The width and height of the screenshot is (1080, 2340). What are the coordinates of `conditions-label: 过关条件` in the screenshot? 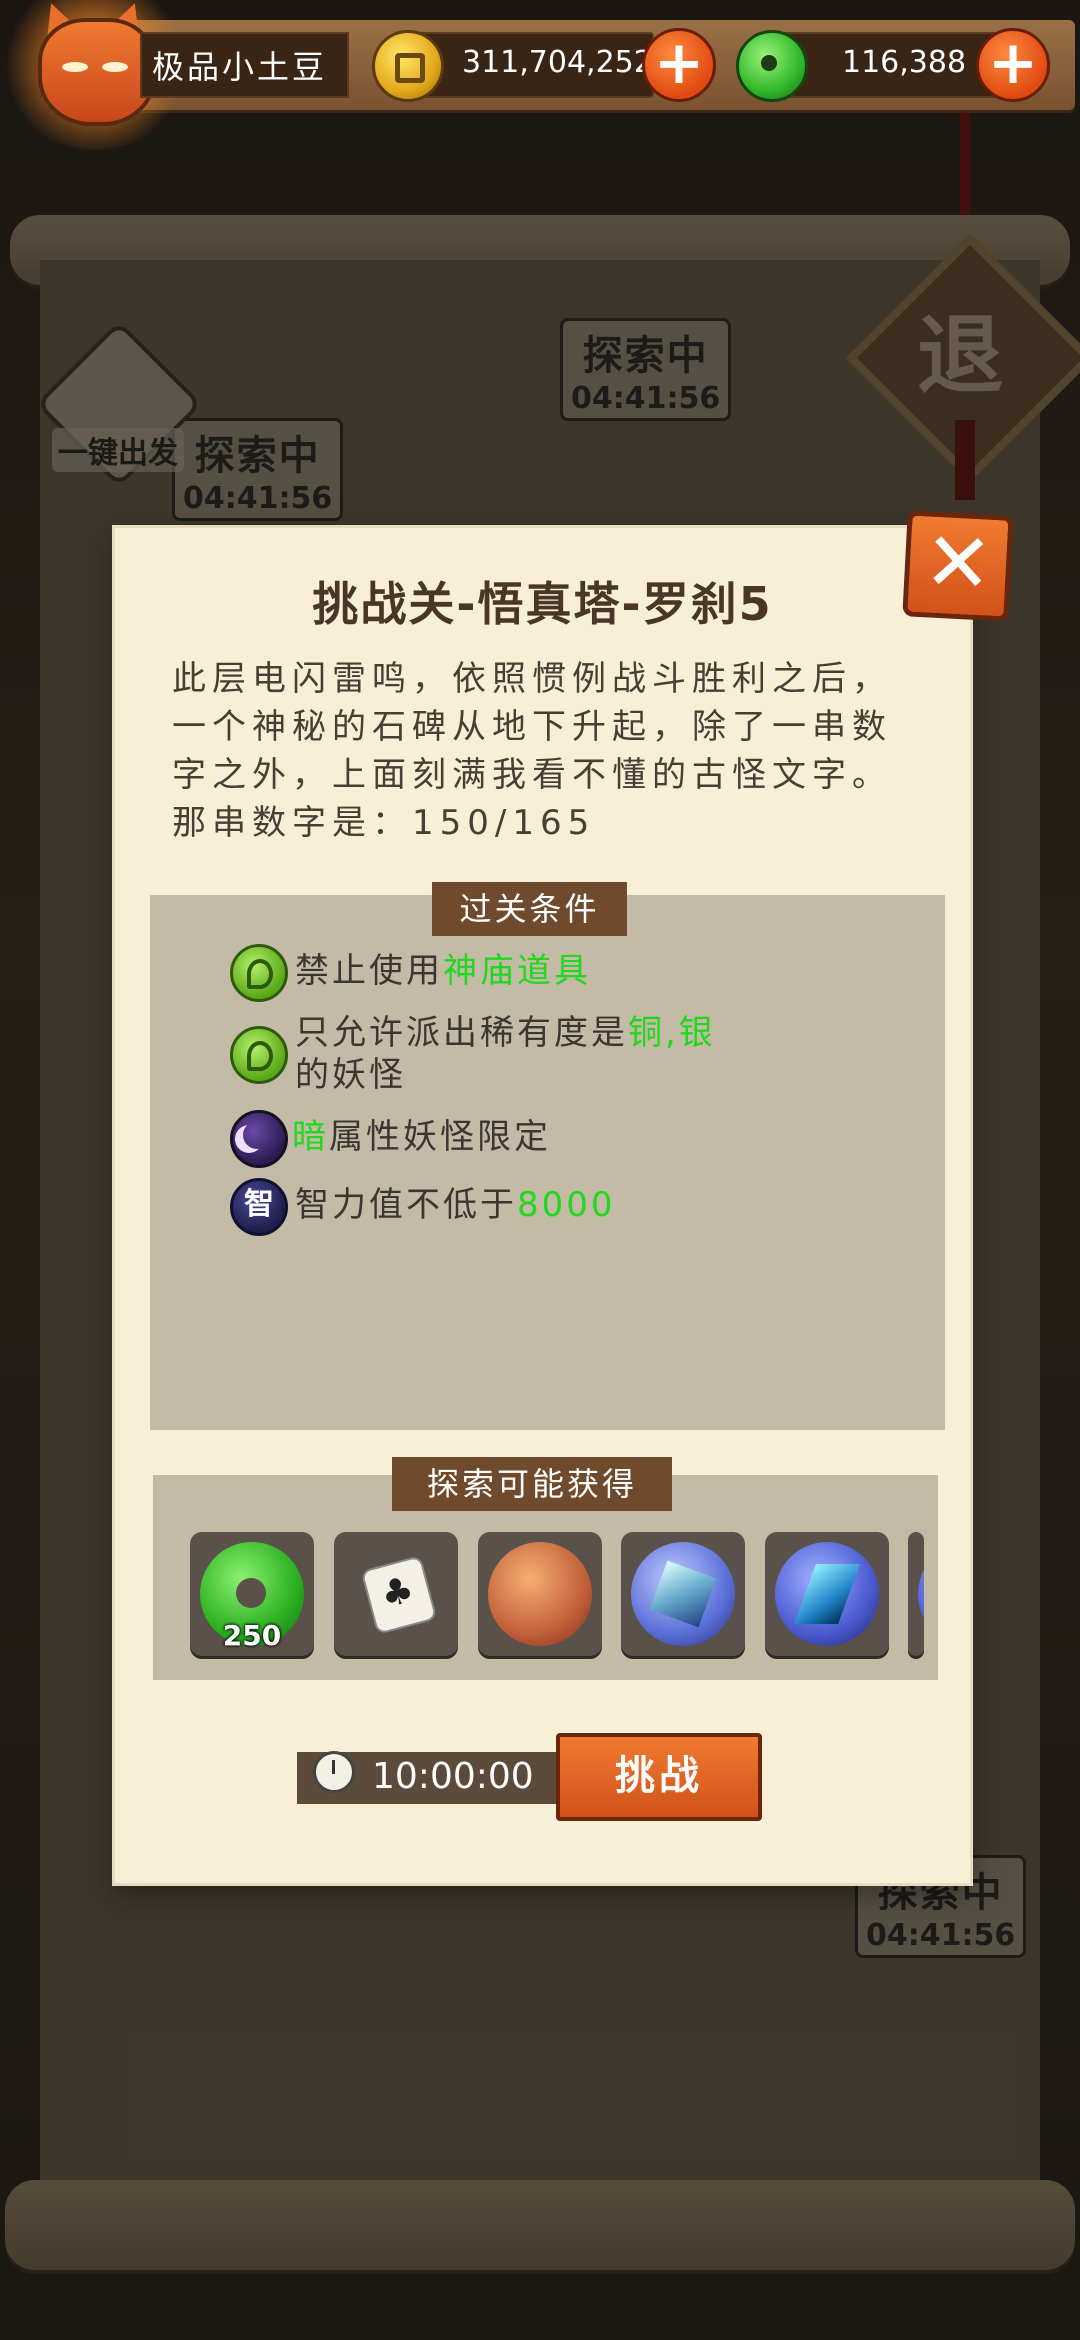 It's located at (529, 909).